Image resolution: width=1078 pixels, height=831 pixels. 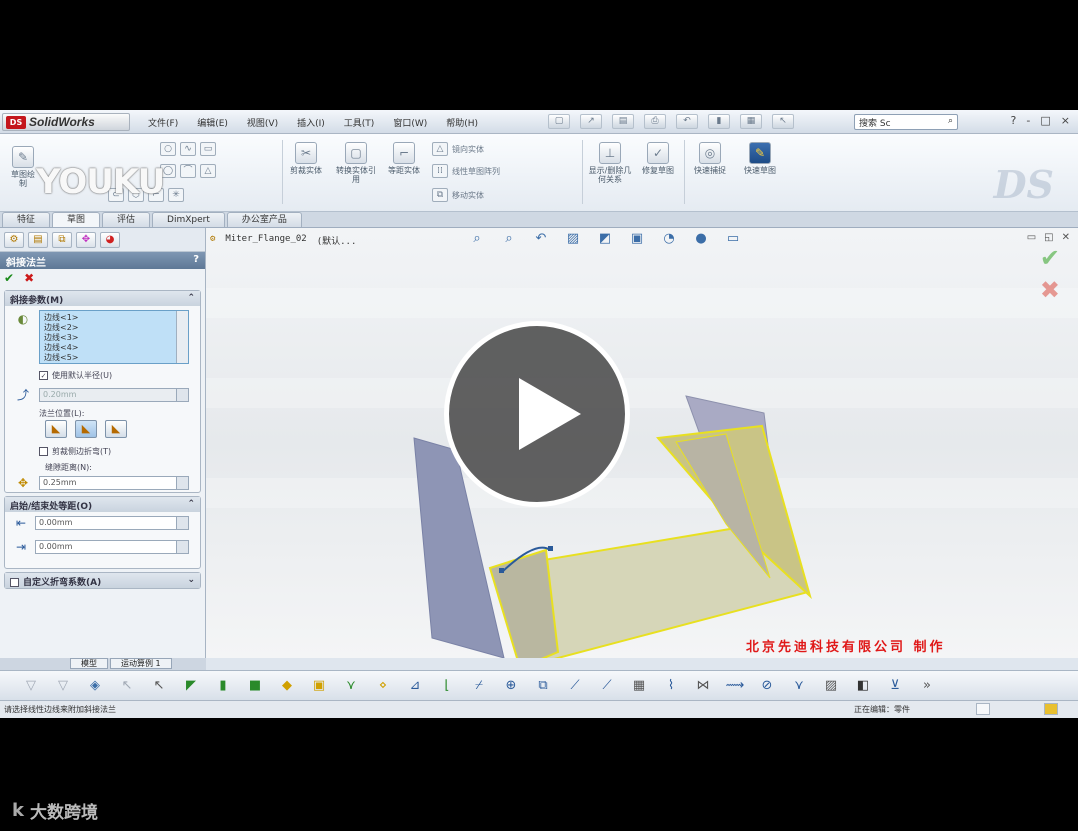 What do you see at coordinates (735, 686) in the screenshot?
I see `convert-to-sheet-metal-icon: ⟿` at bounding box center [735, 686].